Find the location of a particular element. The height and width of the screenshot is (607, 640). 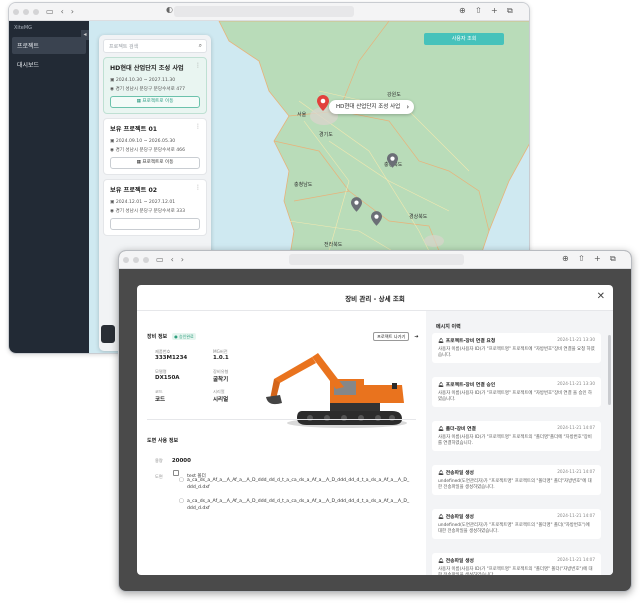

collapse-icon: ◂ is located at coordinates (85, 35).